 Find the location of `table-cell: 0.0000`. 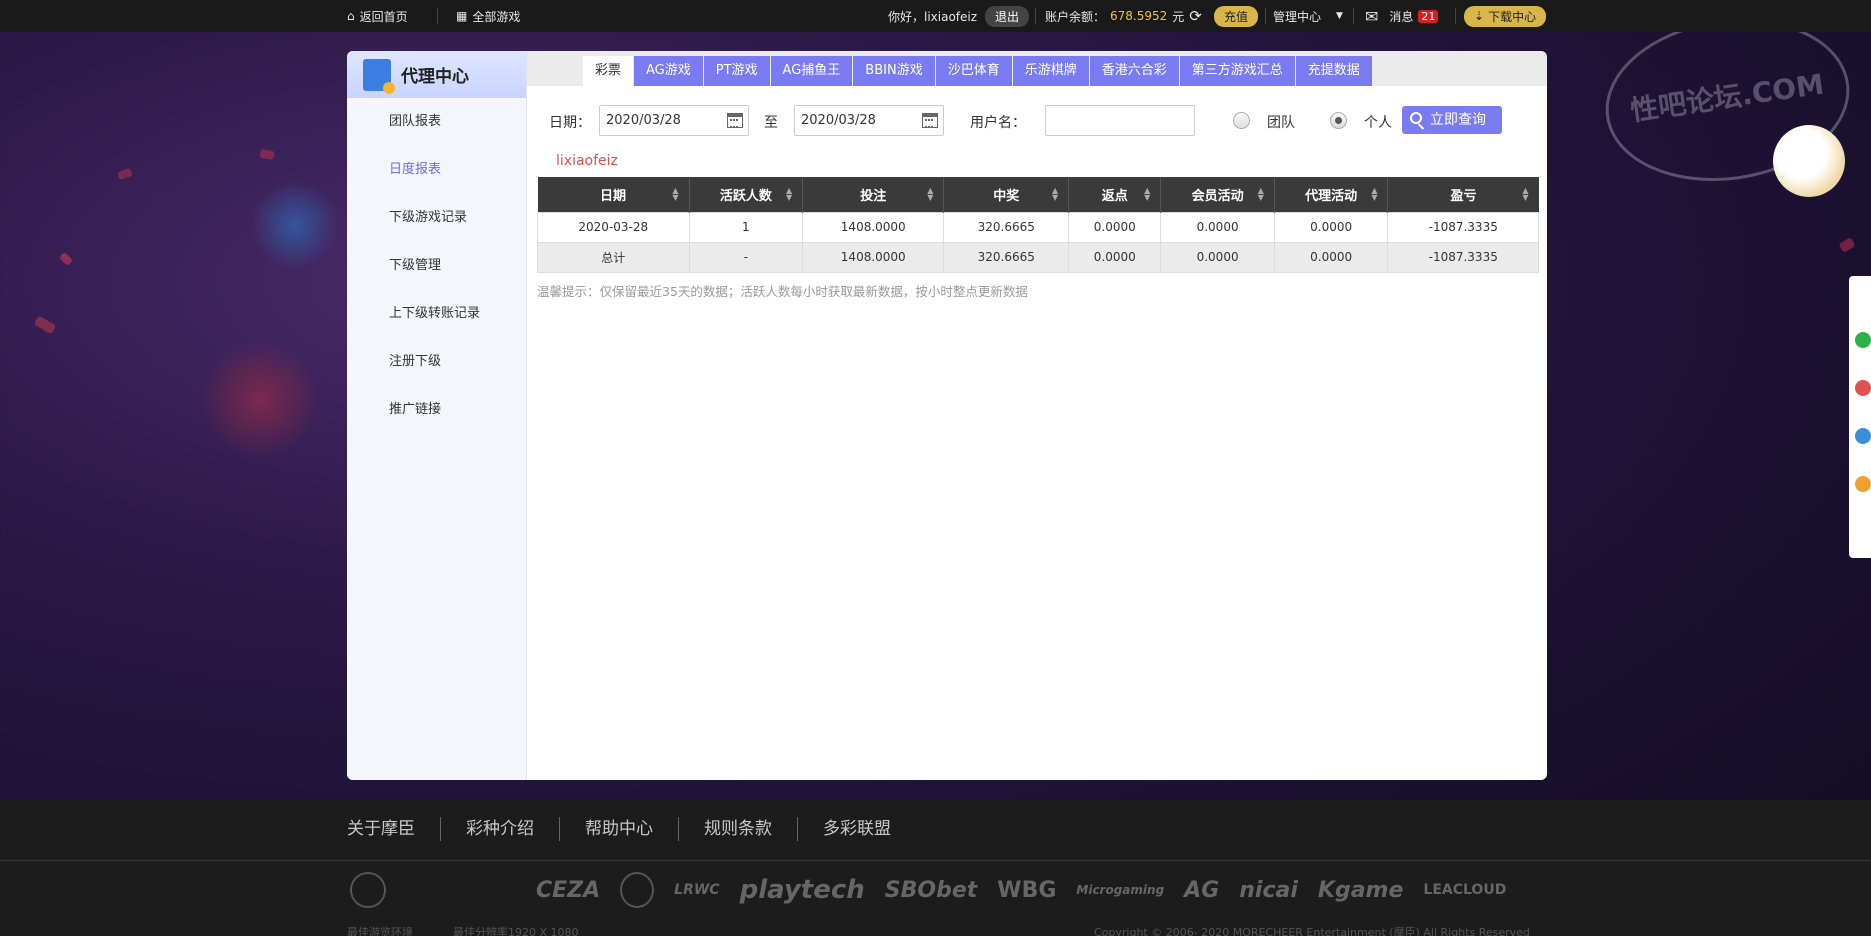

table-cell: 0.0000 is located at coordinates (1115, 257).